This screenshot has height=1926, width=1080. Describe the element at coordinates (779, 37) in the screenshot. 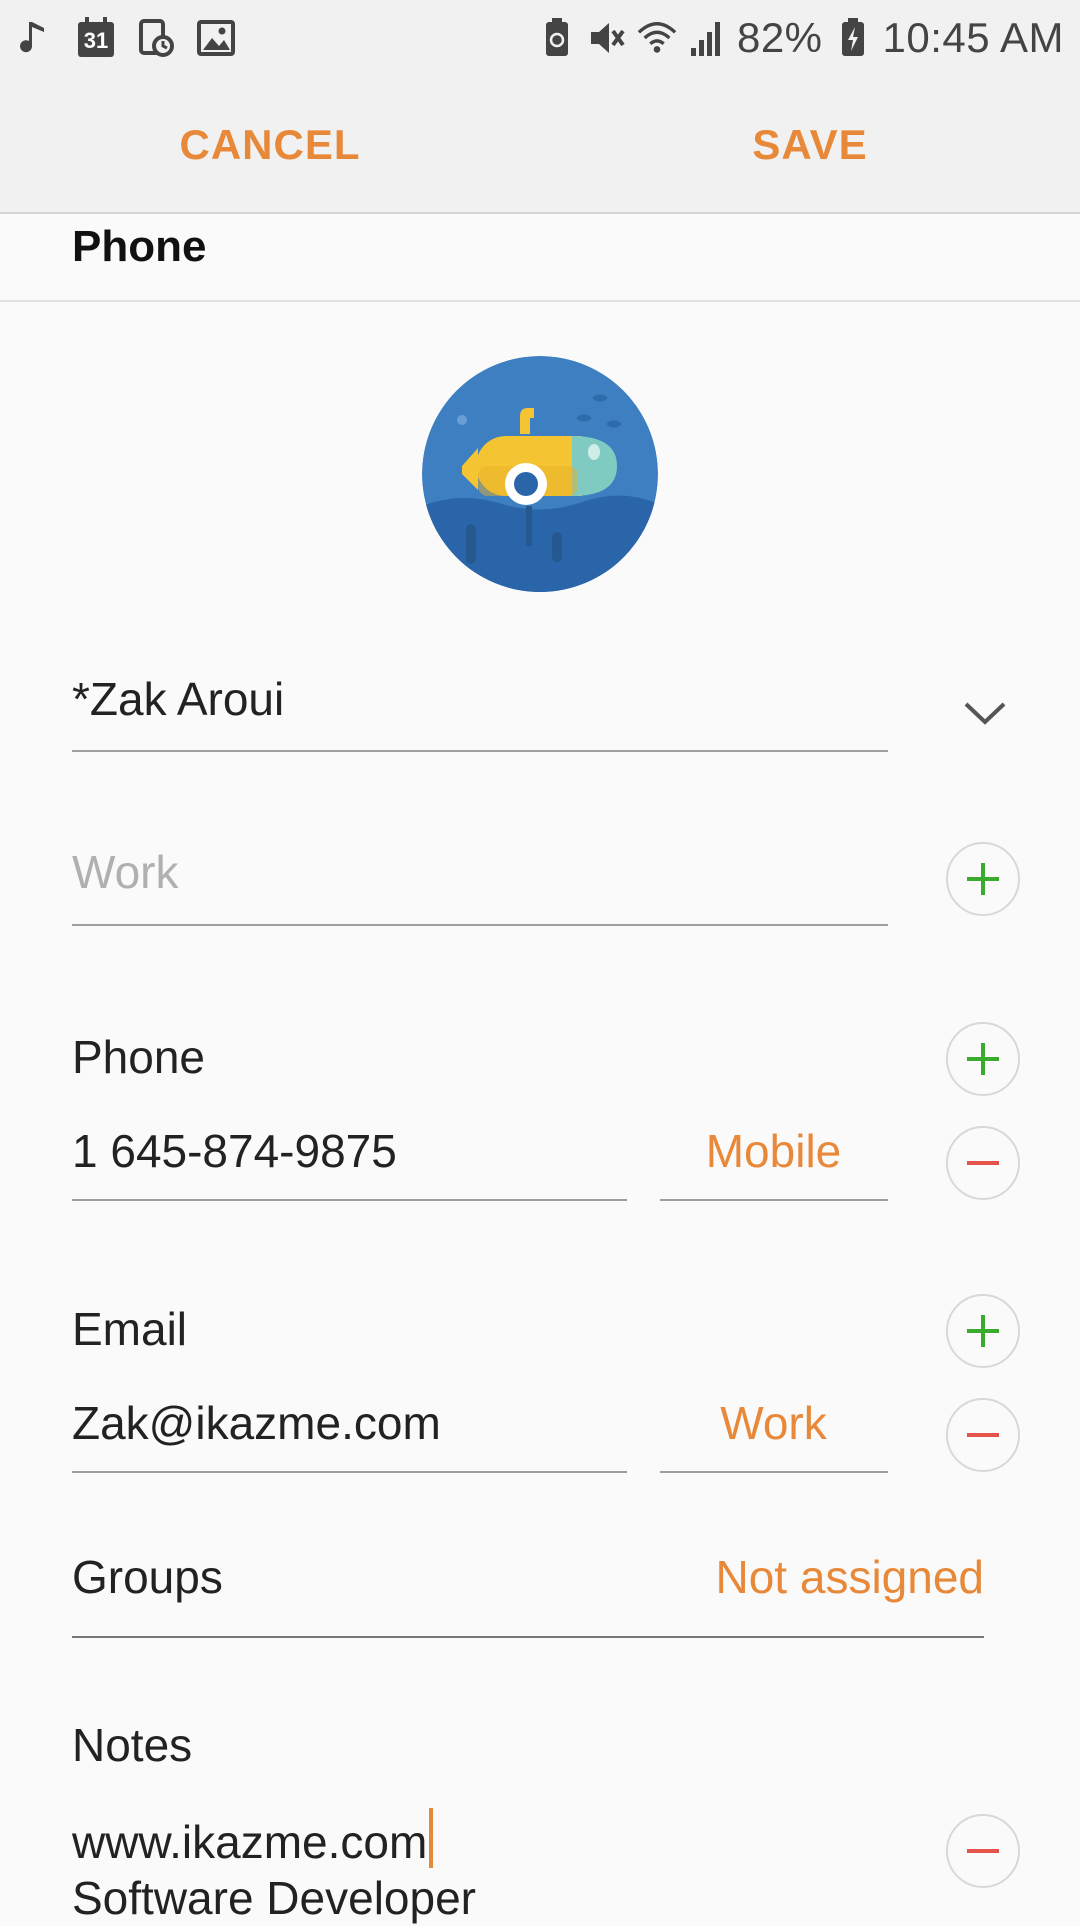

I see `battery-percent: 82%` at that location.